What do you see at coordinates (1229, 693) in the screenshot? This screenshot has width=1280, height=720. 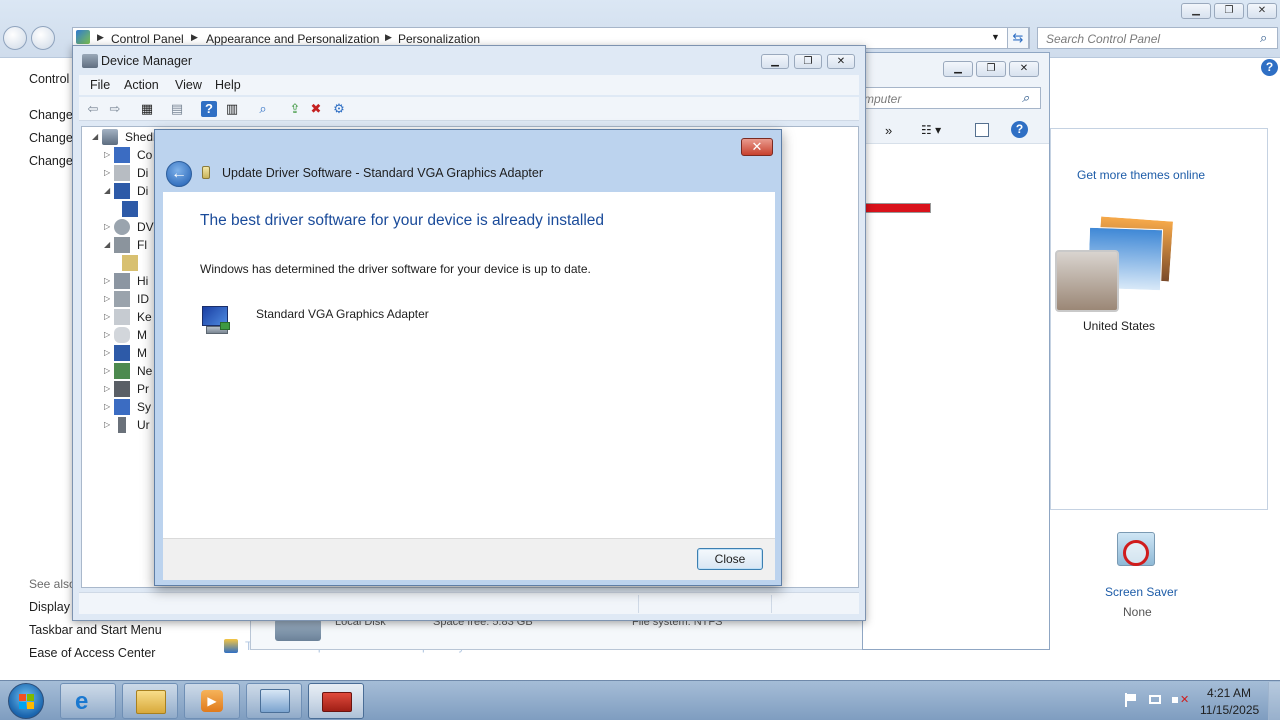 I see `clock-time: 4:21 AM` at bounding box center [1229, 693].